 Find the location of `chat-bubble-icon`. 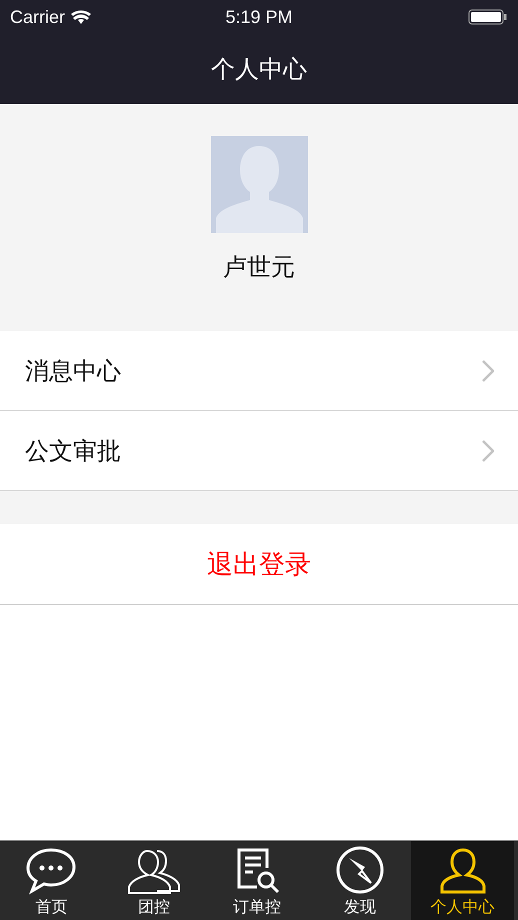

chat-bubble-icon is located at coordinates (51, 871).